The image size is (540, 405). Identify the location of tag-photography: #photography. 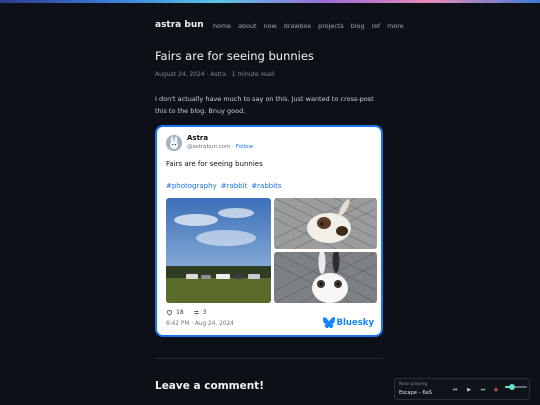
(191, 186).